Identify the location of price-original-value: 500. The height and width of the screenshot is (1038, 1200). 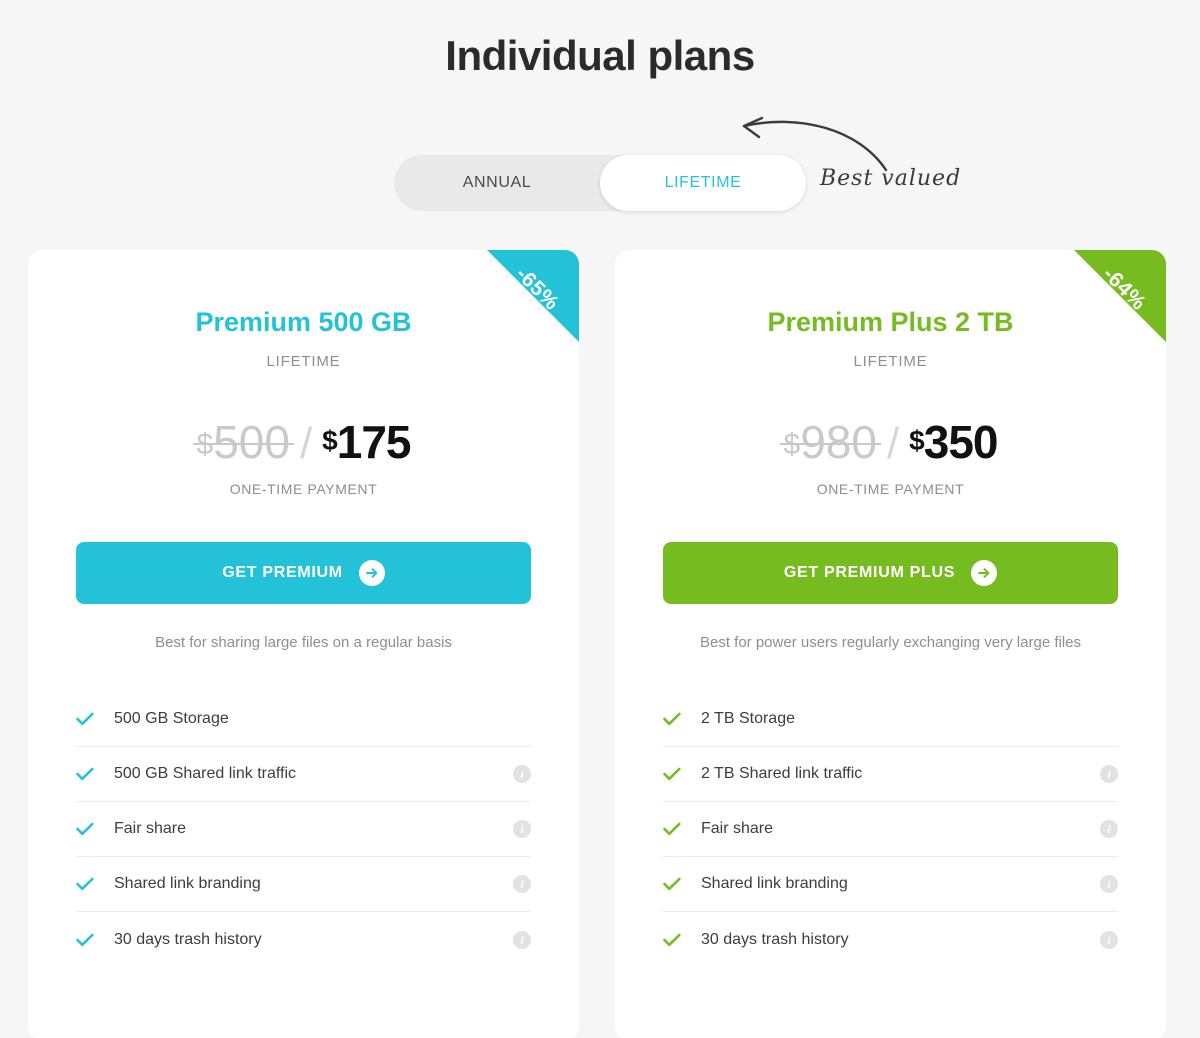
(251, 442).